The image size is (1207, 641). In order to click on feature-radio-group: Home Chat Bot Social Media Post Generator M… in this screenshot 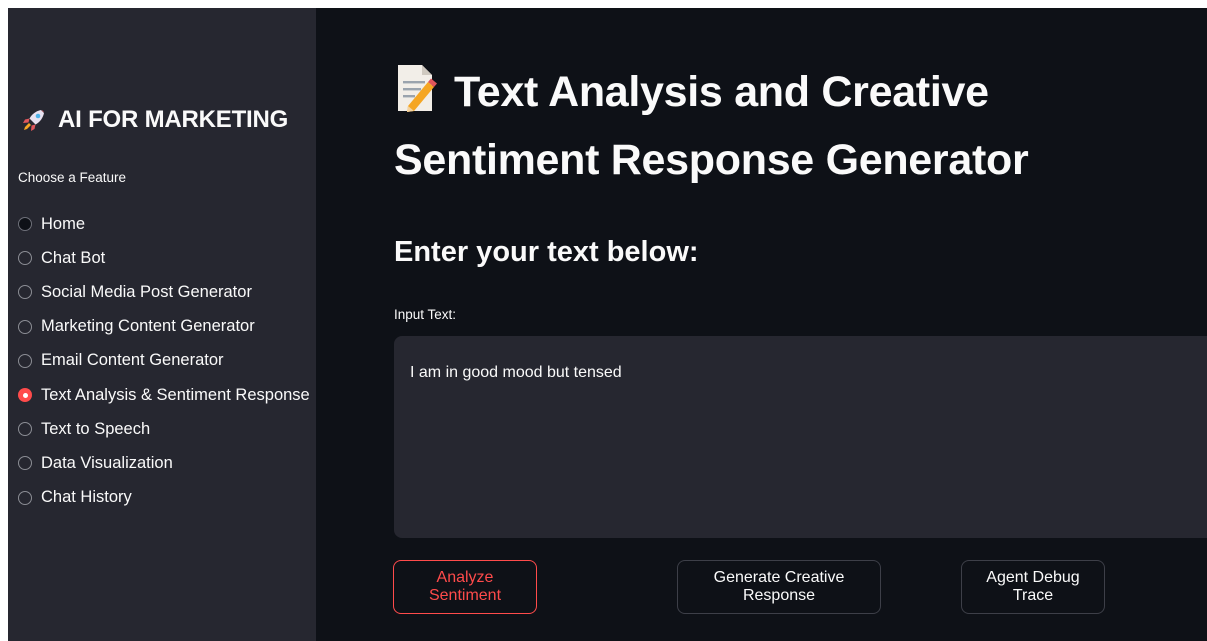, I will do `click(164, 361)`.